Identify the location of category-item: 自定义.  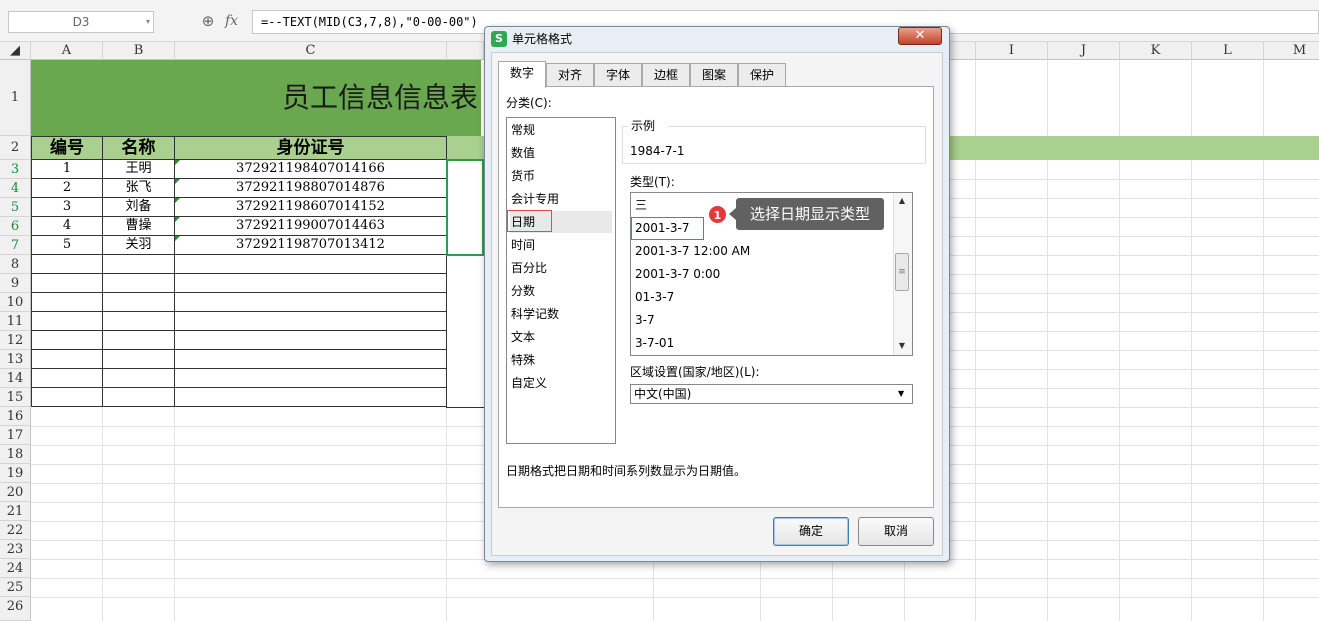
(561, 383).